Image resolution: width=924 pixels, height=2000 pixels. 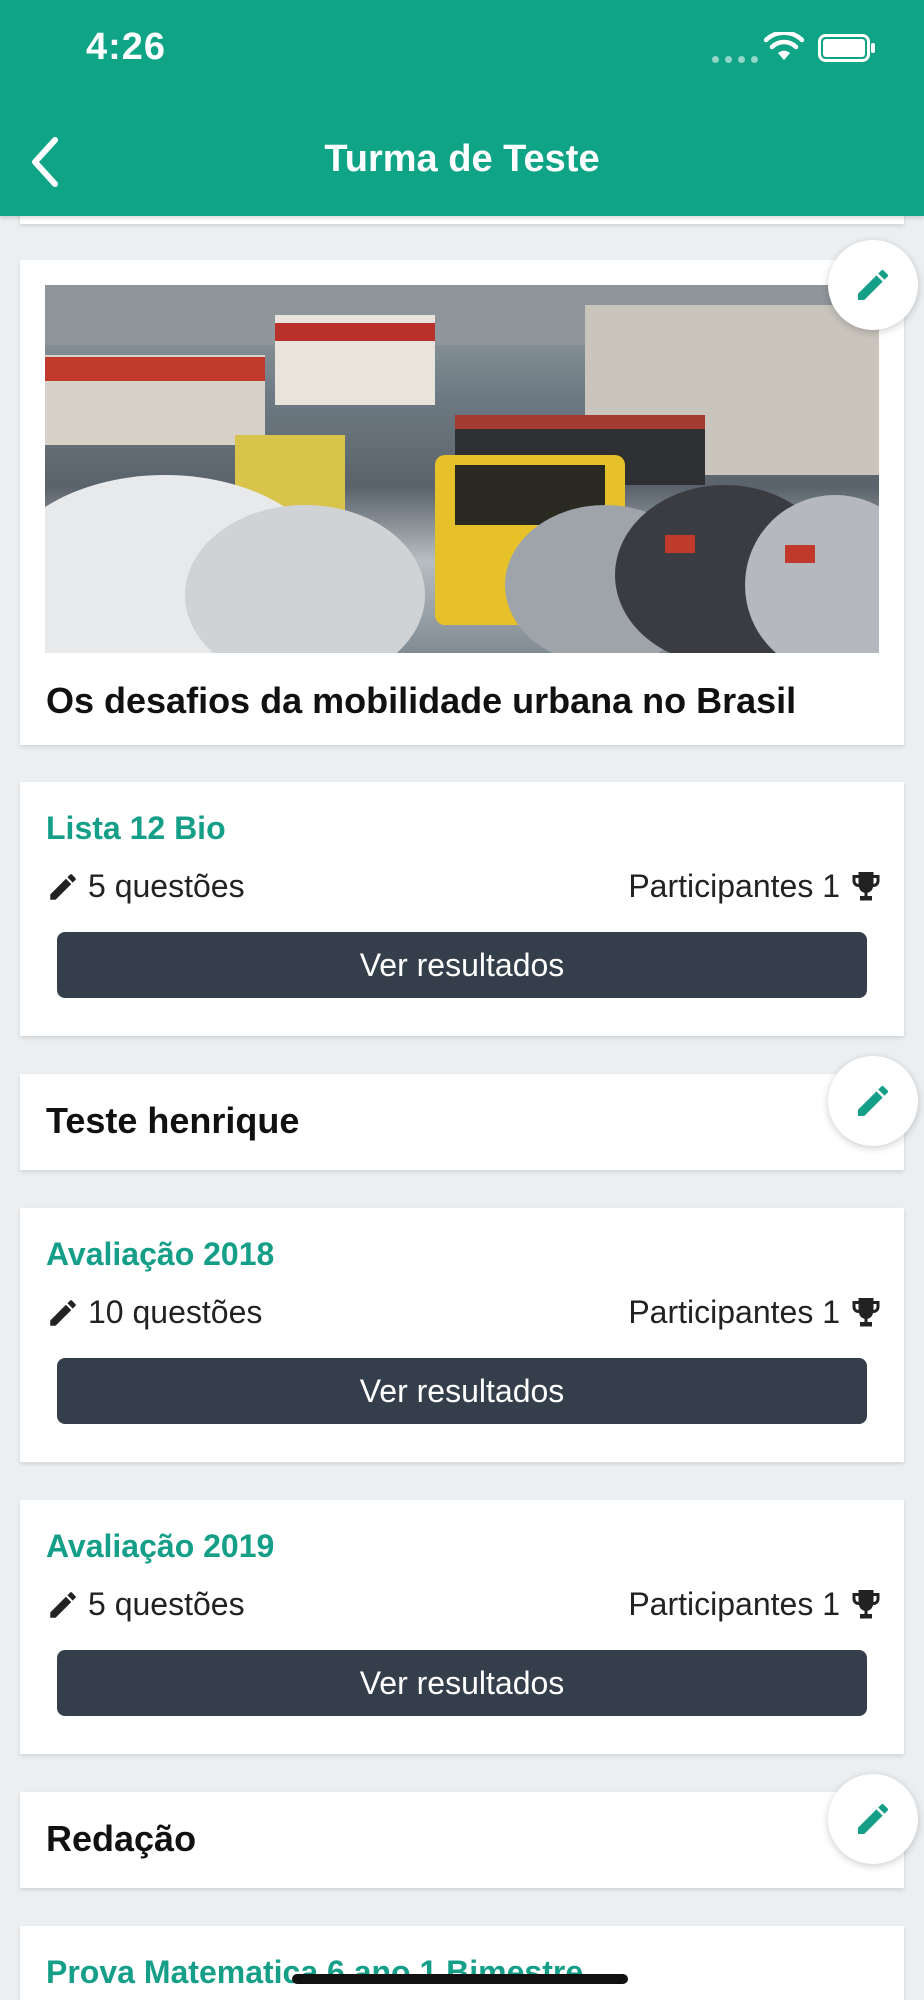 I want to click on app-header: 4:26 Turma de Teste, so click(x=462, y=108).